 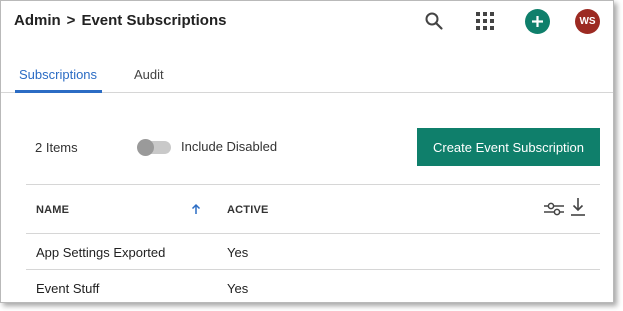 I want to click on add-button, so click(x=537, y=21).